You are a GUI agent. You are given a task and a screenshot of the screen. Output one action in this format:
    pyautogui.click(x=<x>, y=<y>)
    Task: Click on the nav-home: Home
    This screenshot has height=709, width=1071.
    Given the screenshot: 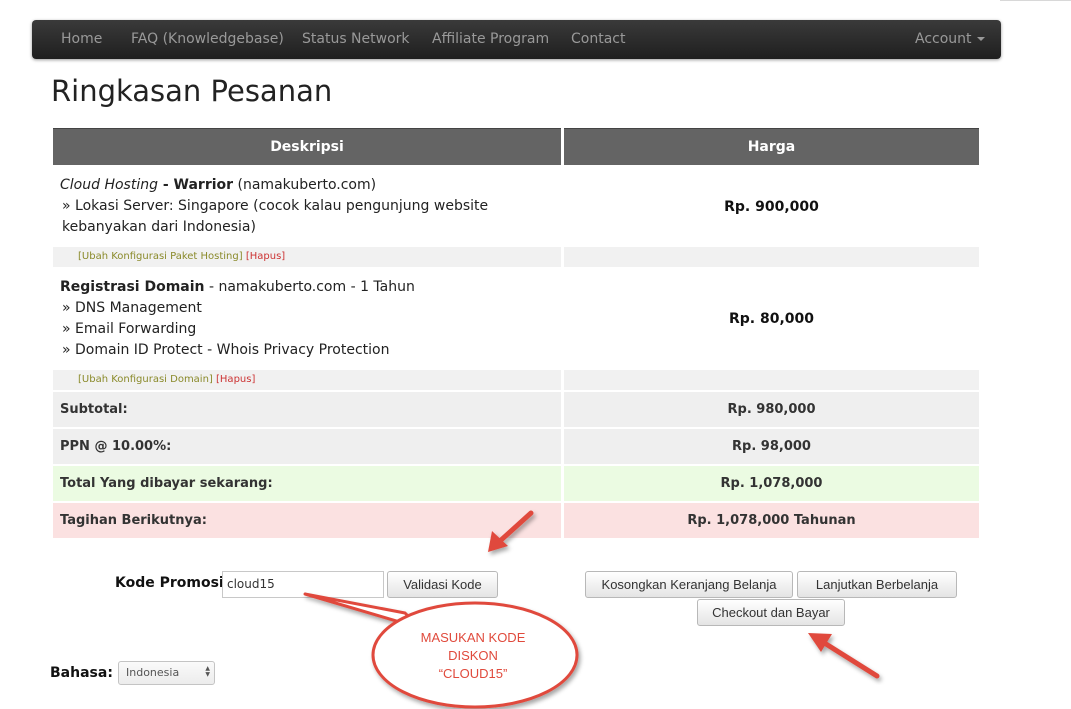 What is the action you would take?
    pyautogui.click(x=81, y=39)
    